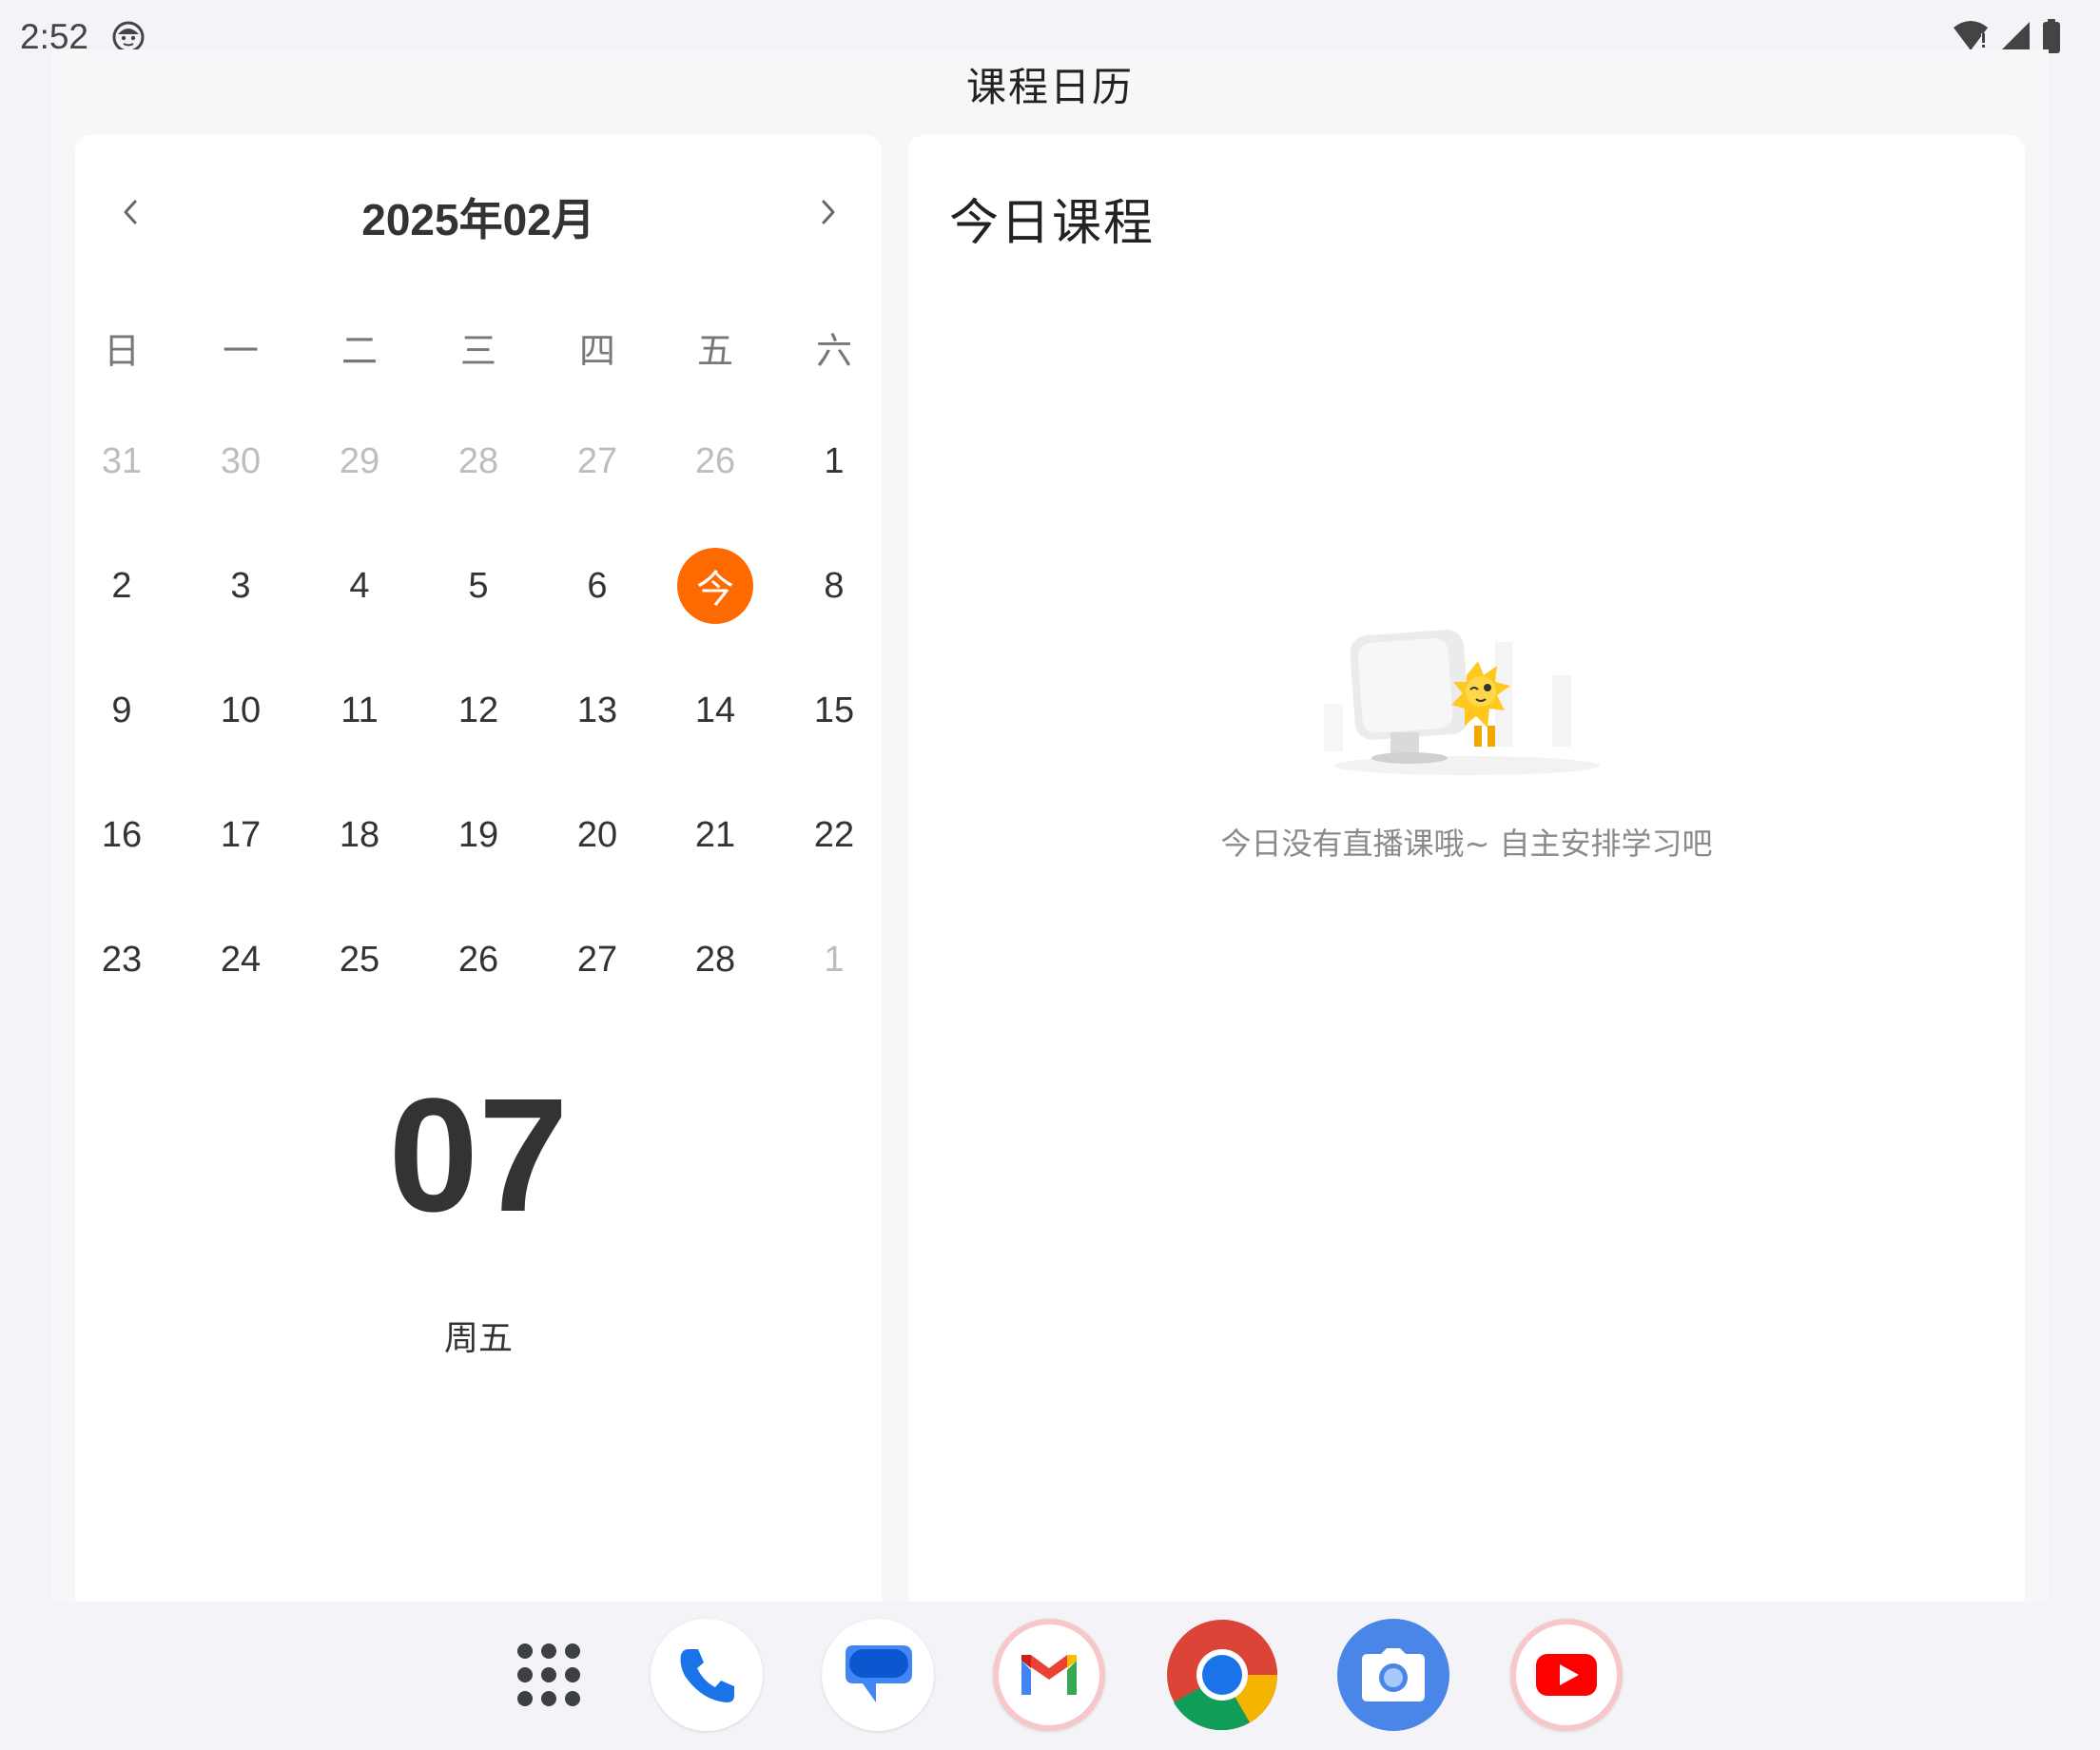  I want to click on day-cell: 20, so click(597, 835).